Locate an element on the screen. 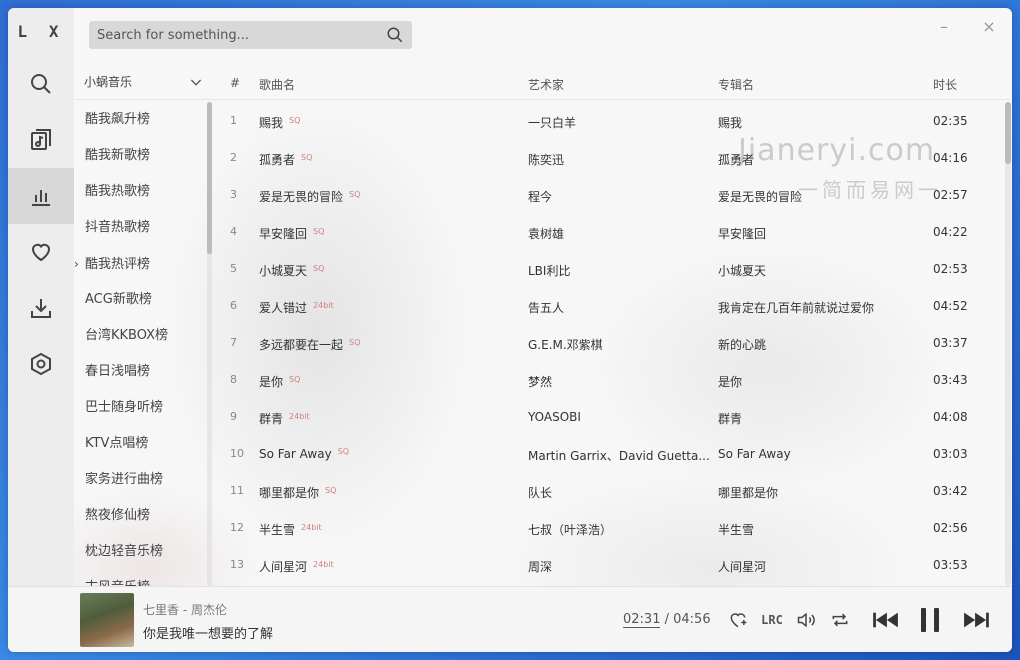 The width and height of the screenshot is (1020, 660). desktop-lyric-button: LRC is located at coordinates (772, 620).